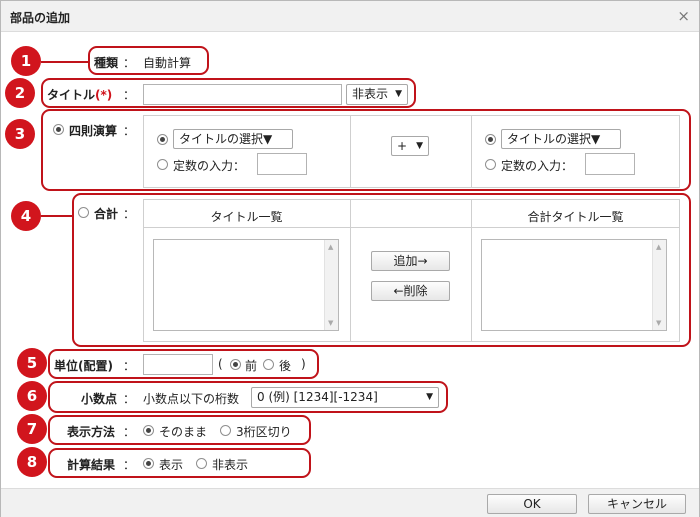 This screenshot has width=700, height=517. What do you see at coordinates (226, 139) in the screenshot?
I see `left-operand-title-select-value: タイトルの選択▼` at bounding box center [226, 139].